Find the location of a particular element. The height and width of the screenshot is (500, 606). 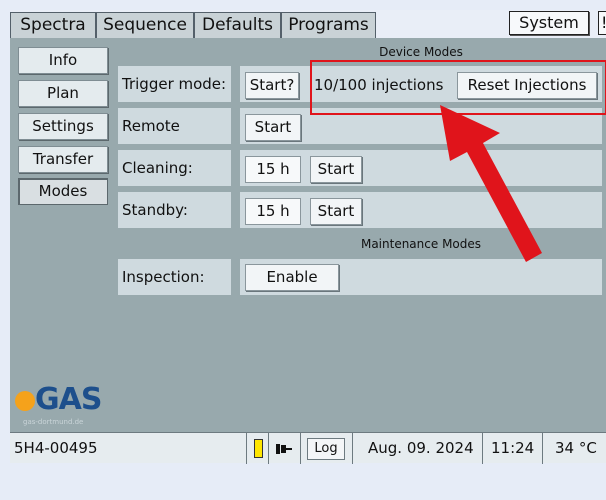

plug-icon is located at coordinates (284, 449).